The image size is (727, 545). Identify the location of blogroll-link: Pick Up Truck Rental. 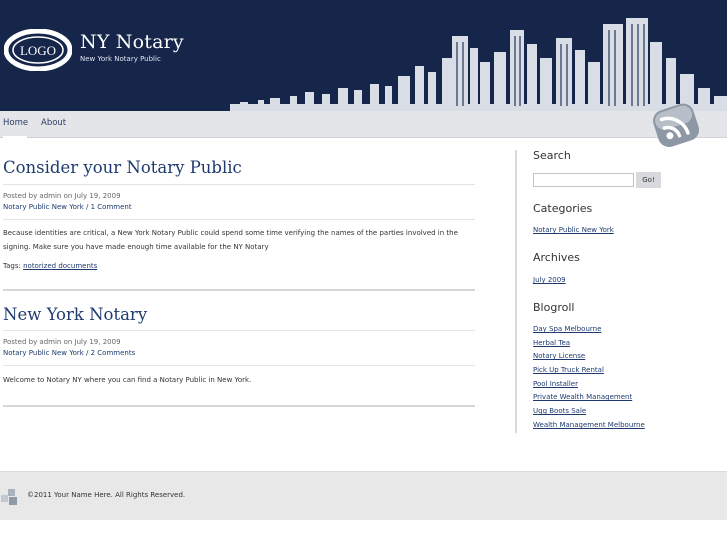
(568, 370).